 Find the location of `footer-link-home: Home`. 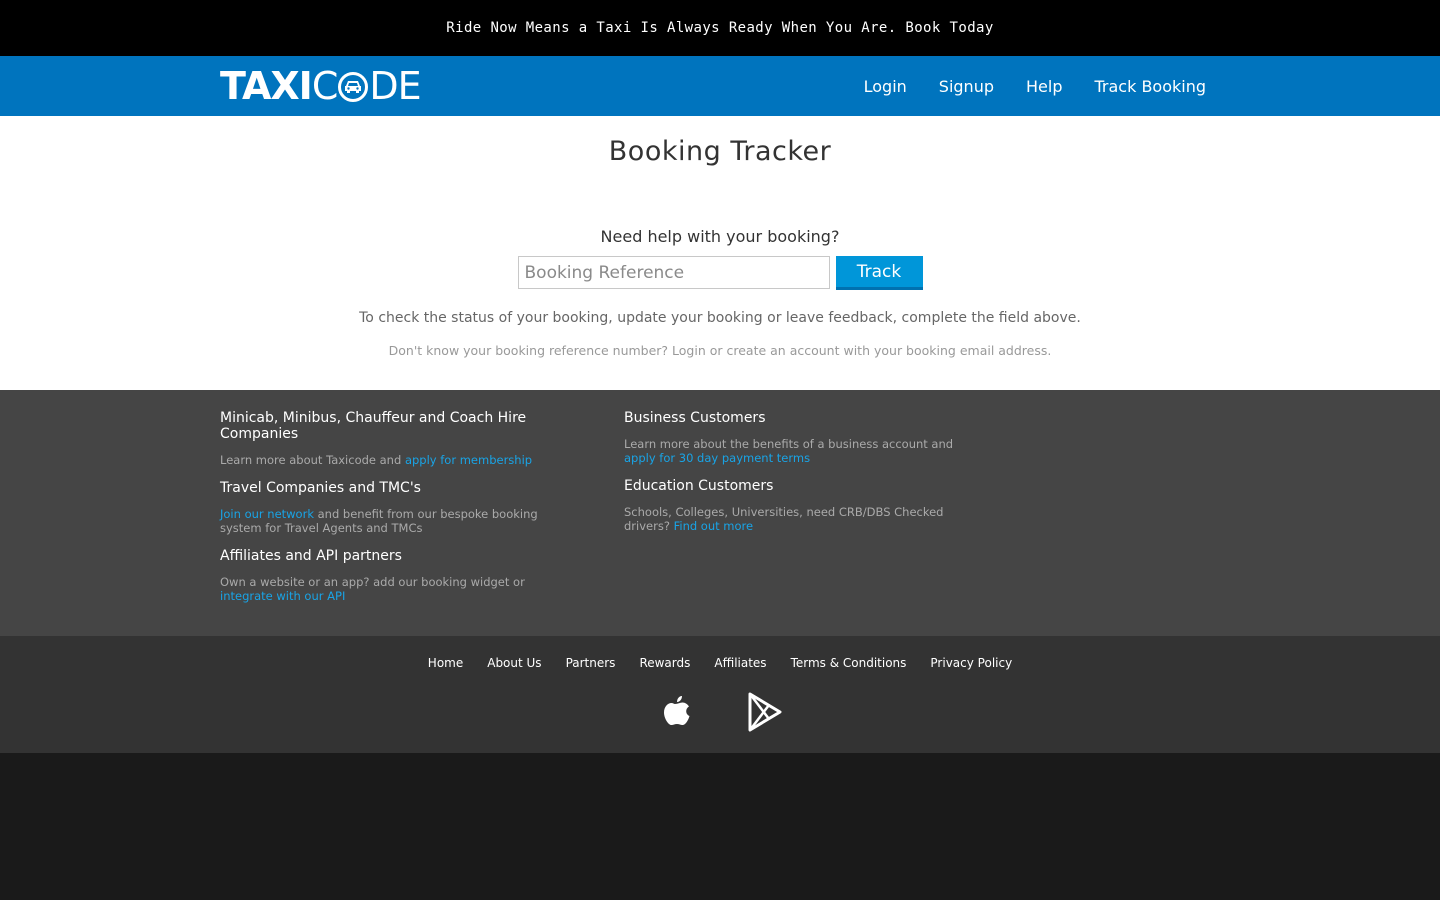

footer-link-home: Home is located at coordinates (445, 663).